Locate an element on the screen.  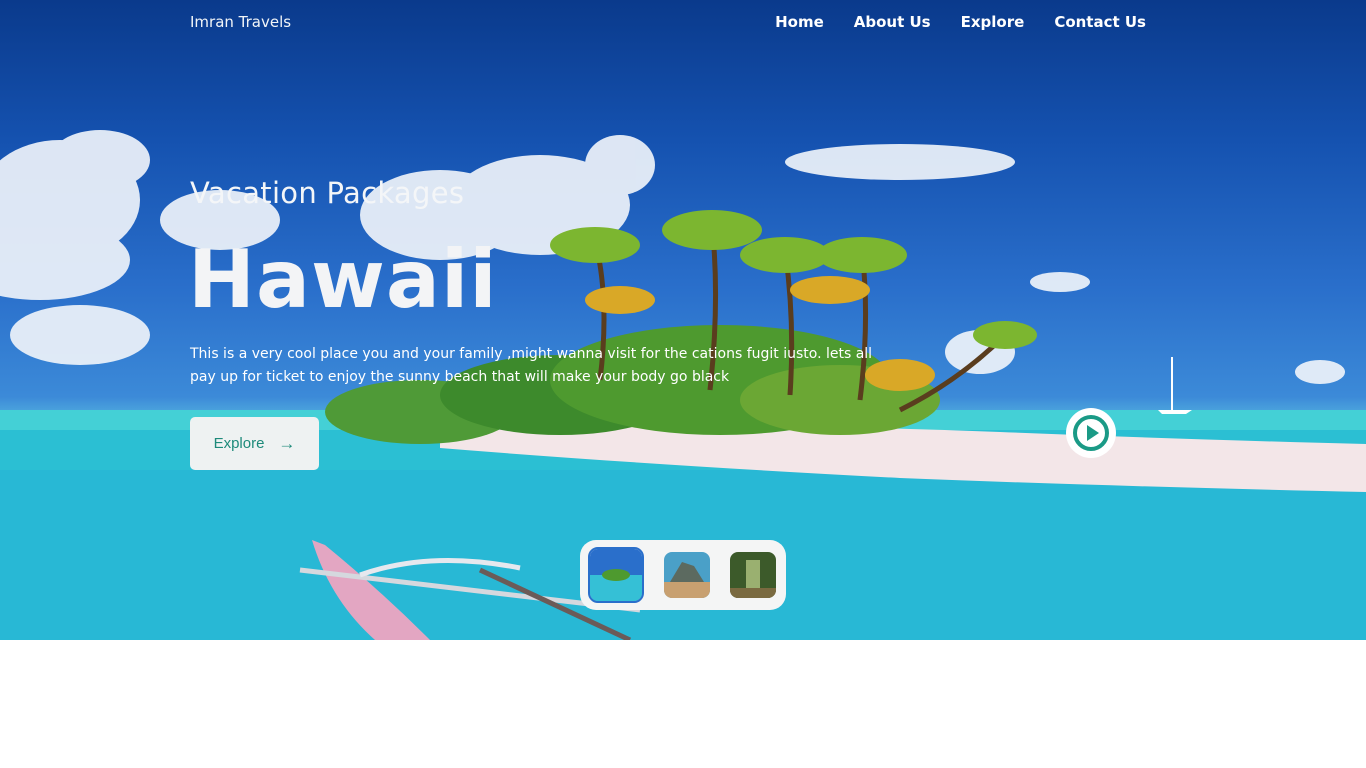
nav-contact-link: Contact Us is located at coordinates (1100, 22).